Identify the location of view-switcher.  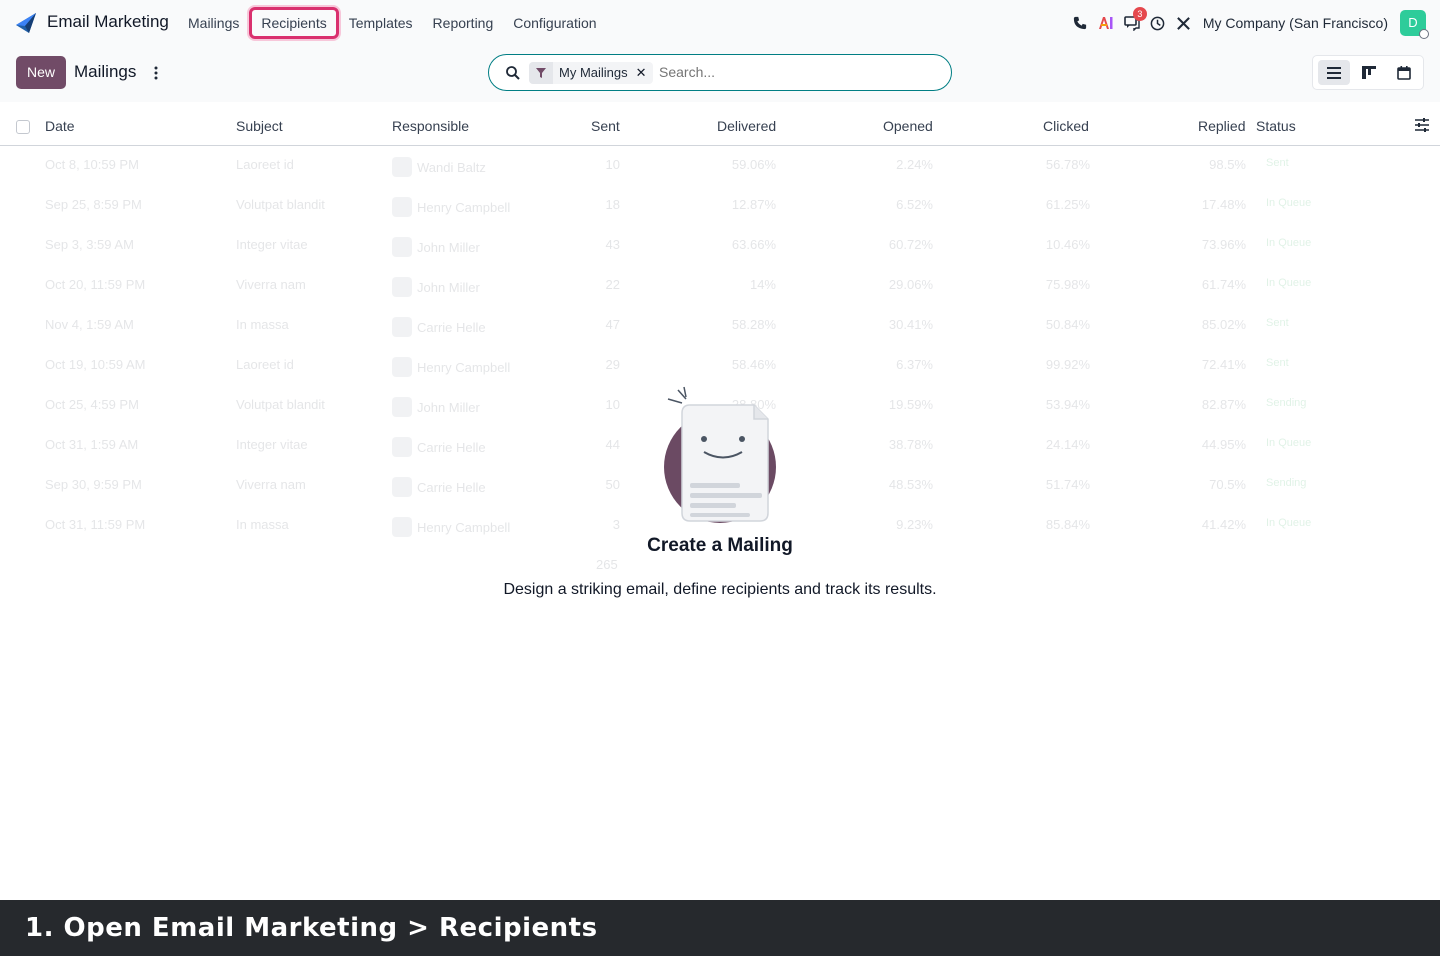
(1368, 72).